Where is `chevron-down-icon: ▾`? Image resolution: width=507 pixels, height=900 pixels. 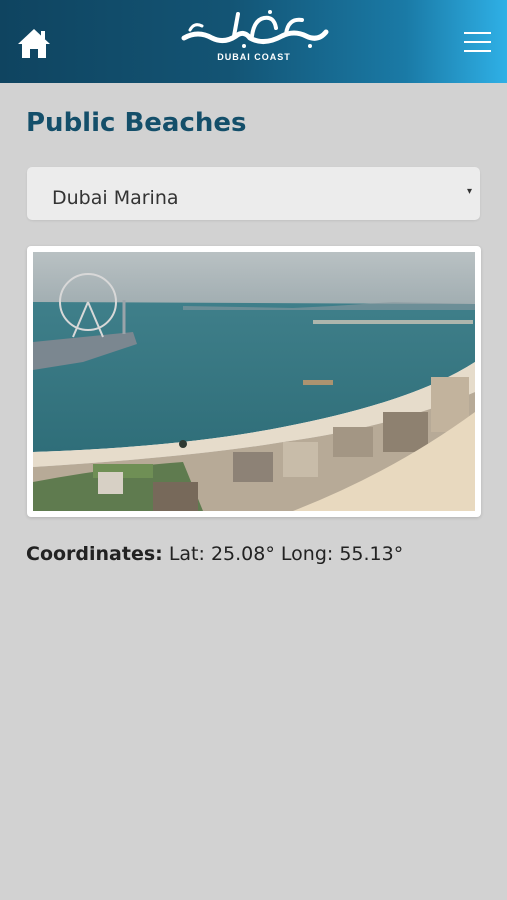 chevron-down-icon: ▾ is located at coordinates (469, 191).